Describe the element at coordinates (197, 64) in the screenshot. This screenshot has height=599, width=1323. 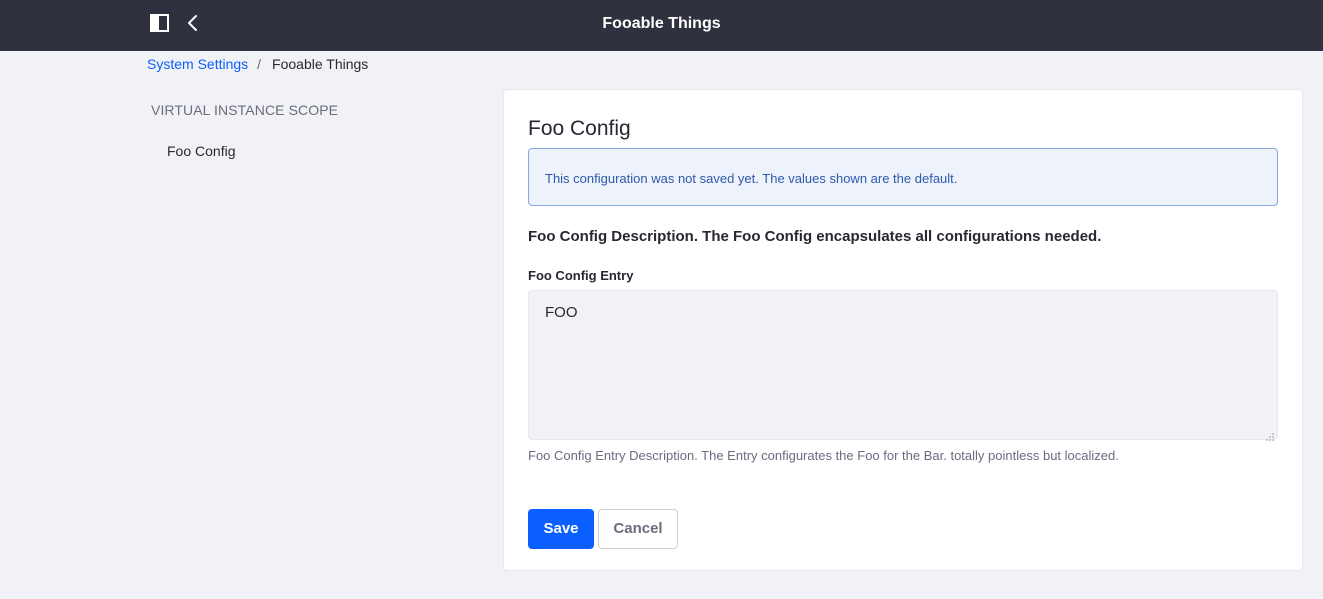
I see `breadcrumb-link-system-settings: System Settings` at that location.